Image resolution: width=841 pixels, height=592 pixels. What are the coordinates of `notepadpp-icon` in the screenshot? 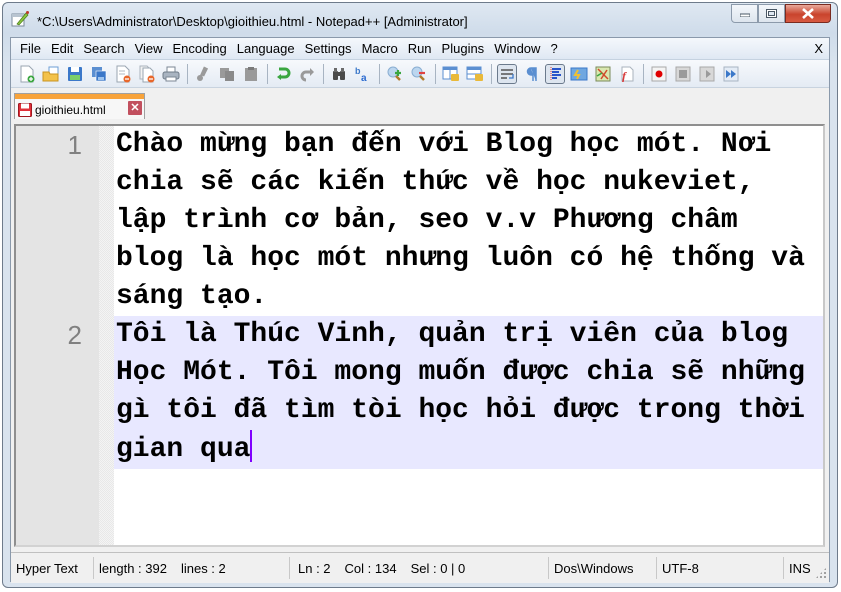 It's located at (20, 19).